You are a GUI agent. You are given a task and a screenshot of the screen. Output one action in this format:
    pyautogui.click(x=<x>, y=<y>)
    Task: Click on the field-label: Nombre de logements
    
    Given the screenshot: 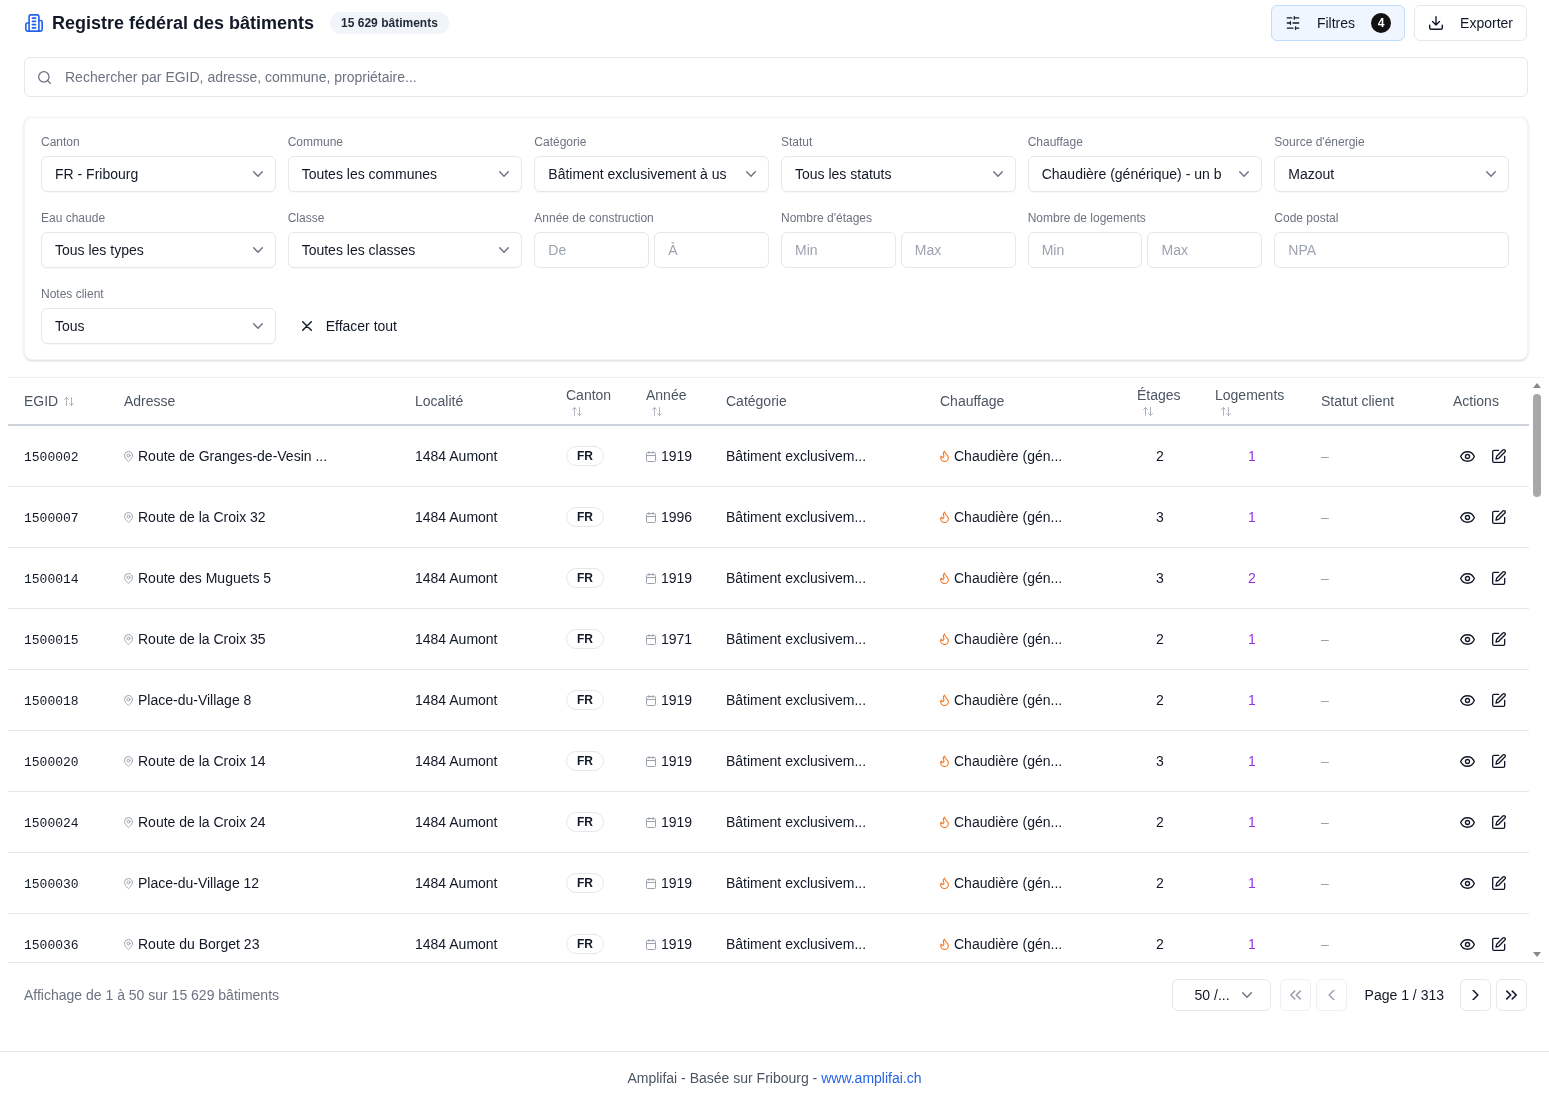 What is the action you would take?
    pyautogui.click(x=1087, y=218)
    